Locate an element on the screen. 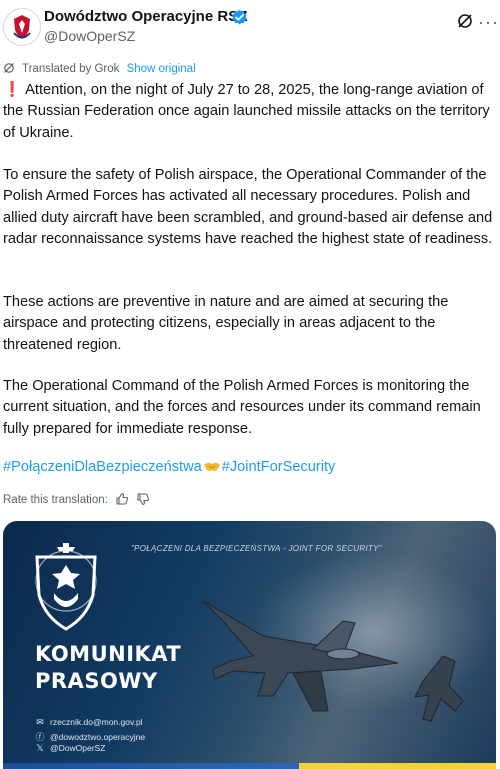  rate-translation: Rate this translation: is located at coordinates (76, 499).